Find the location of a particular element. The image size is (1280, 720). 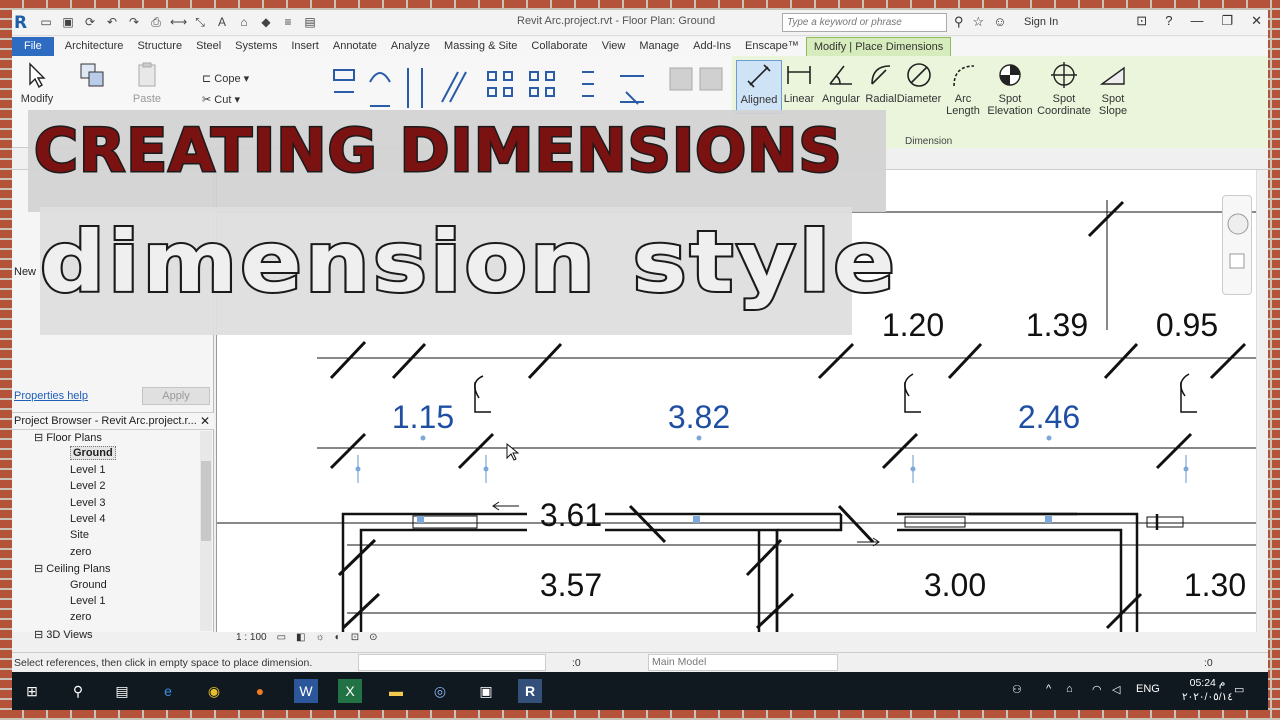

binoculars-icon: ⚲ is located at coordinates (959, 22).